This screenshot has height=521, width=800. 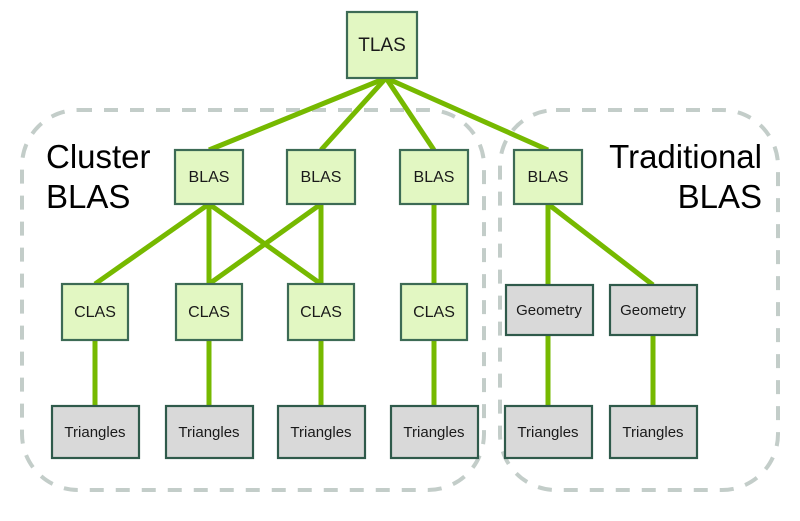 I want to click on traditional-blas-title-line2: BLAS, so click(x=720, y=196).